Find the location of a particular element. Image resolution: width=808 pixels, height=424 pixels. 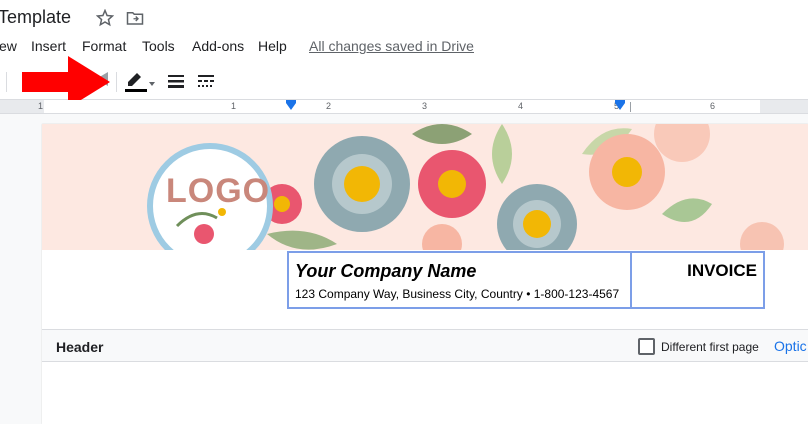

invoice-cell: INVOICE is located at coordinates (697, 280).